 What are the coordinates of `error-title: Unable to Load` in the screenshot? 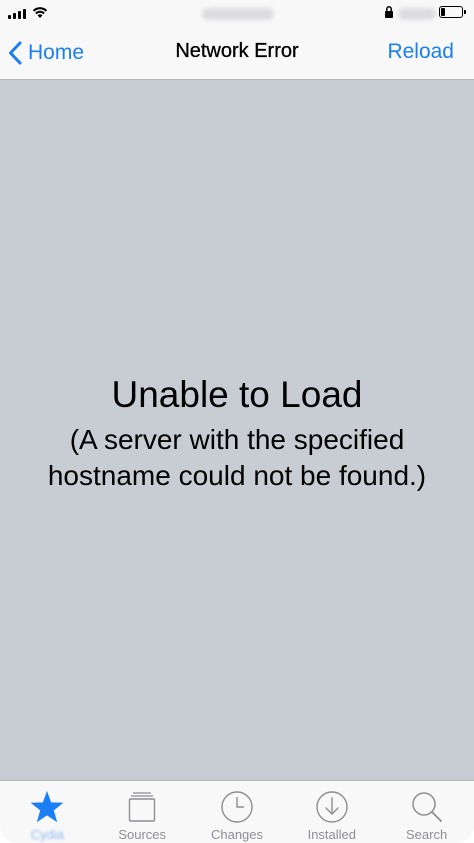 It's located at (237, 394).